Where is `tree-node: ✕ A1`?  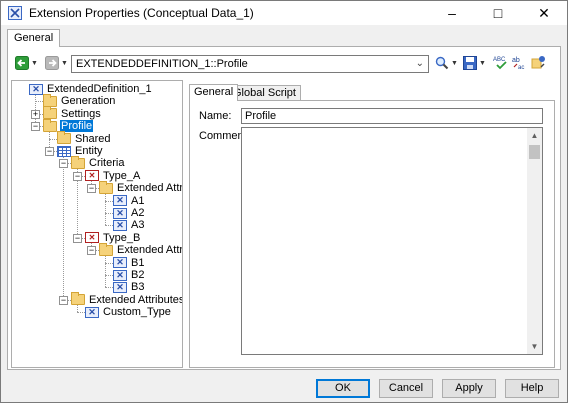
tree-node: ✕ A1 is located at coordinates (129, 201).